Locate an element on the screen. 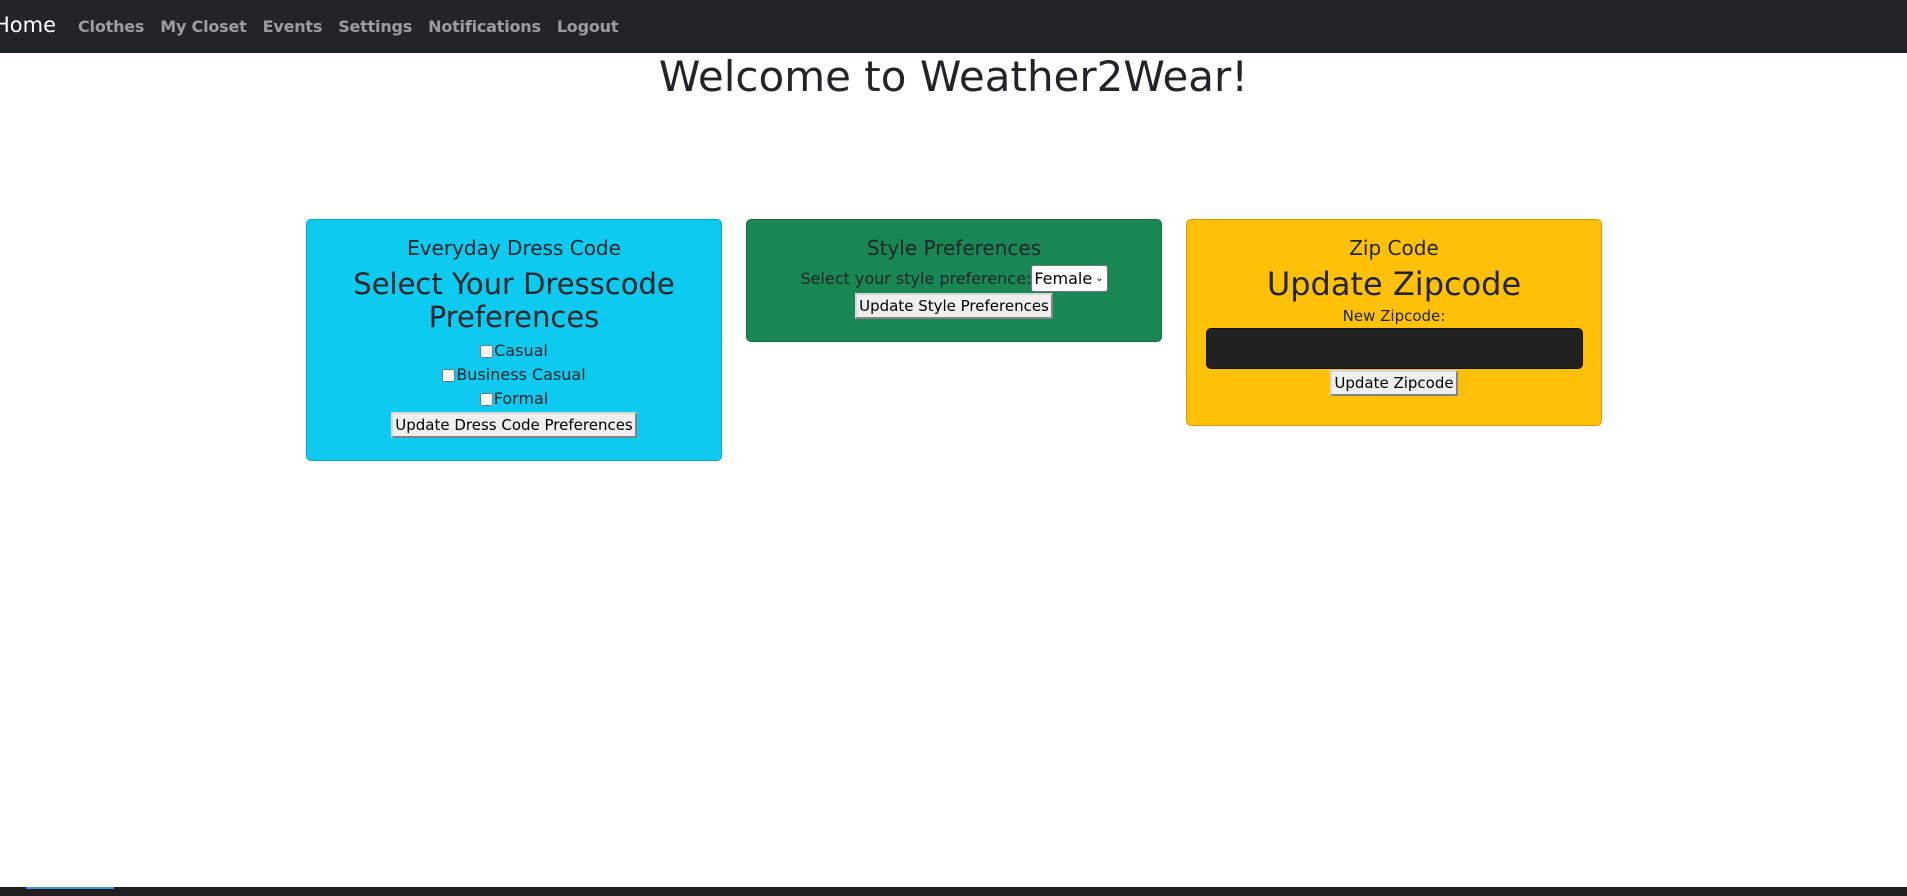  business-casual-label: Business Casual is located at coordinates (521, 374).